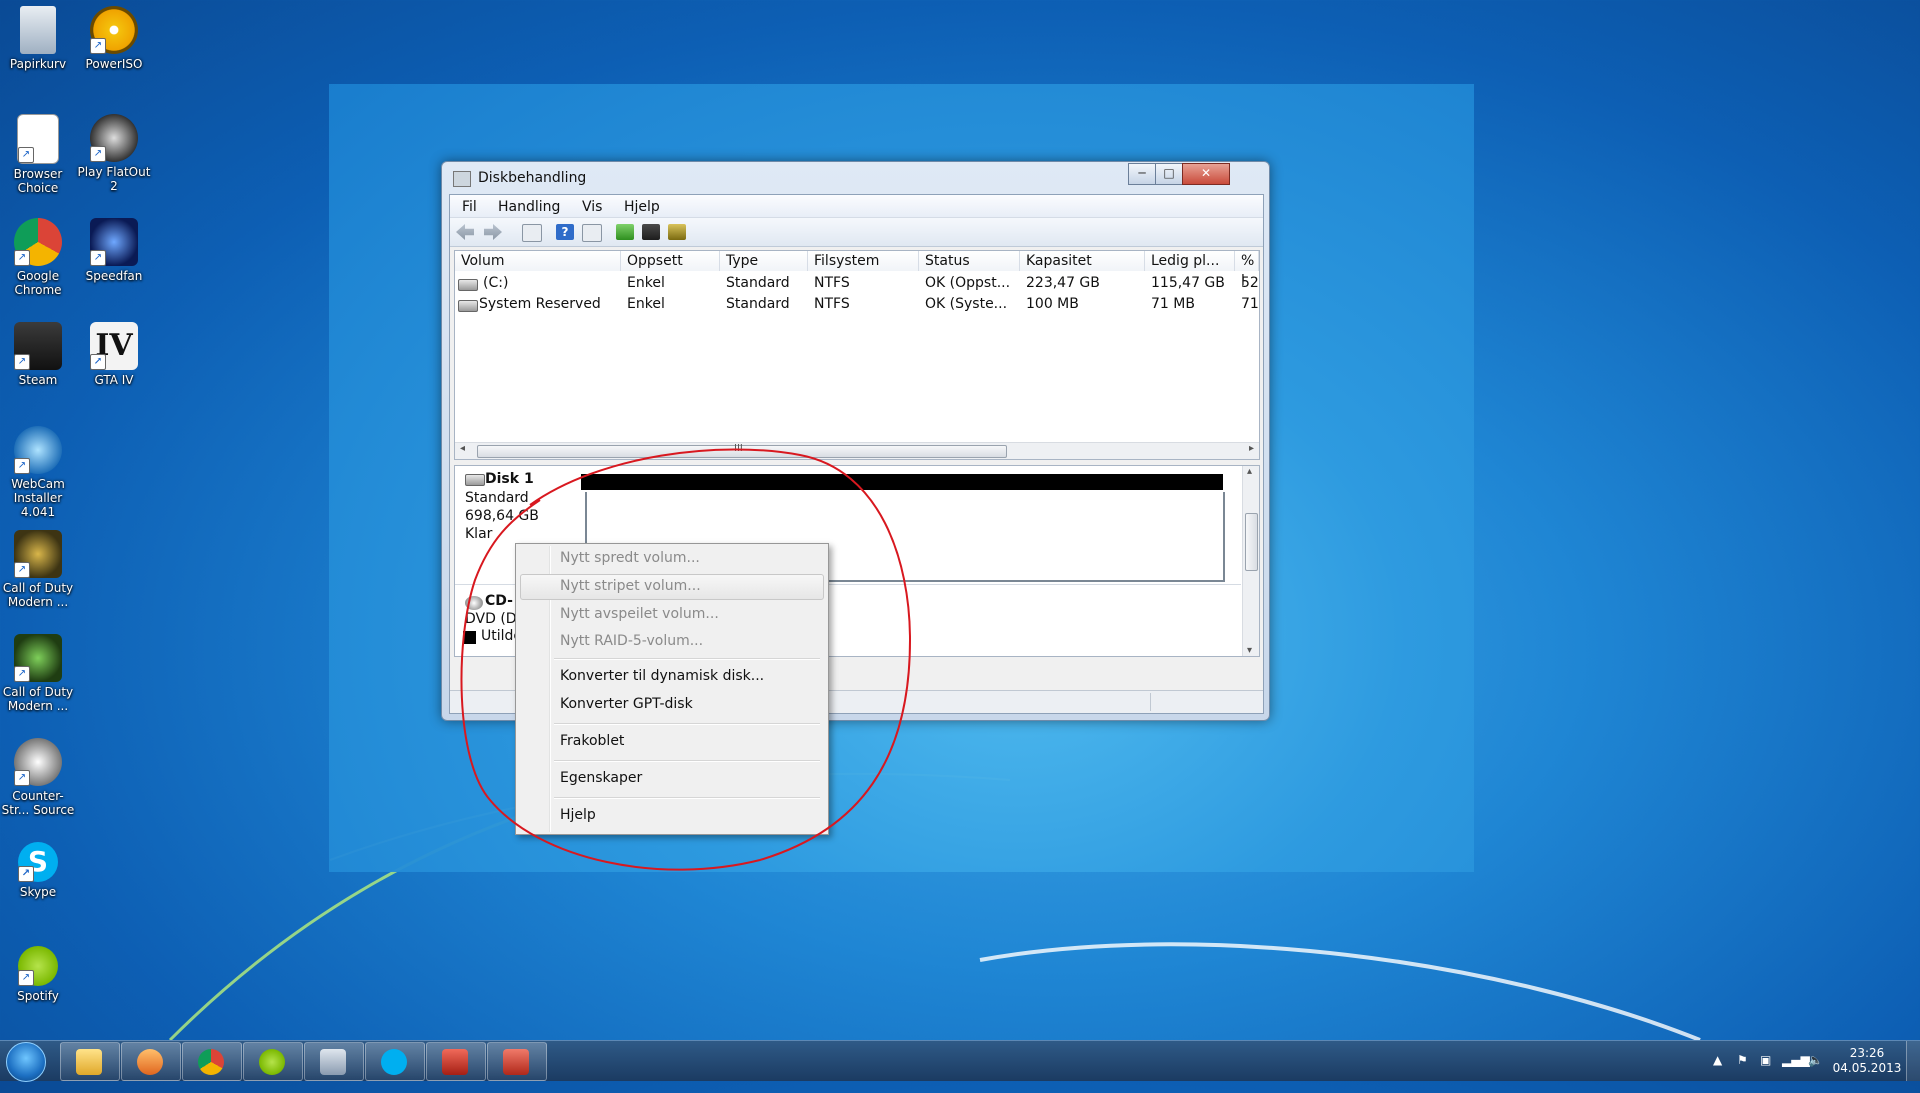 This screenshot has height=1093, width=1920. I want to click on scroll-down-icon: ▾, so click(1249, 650).